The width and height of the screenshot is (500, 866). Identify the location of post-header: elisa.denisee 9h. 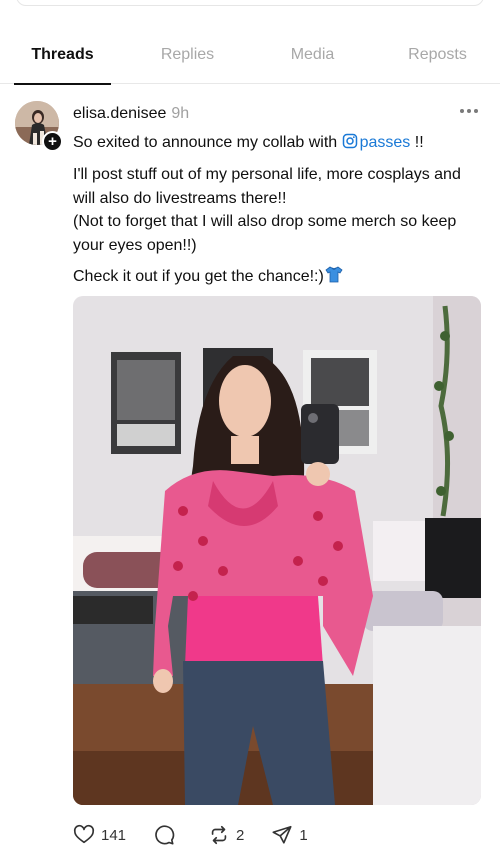
(131, 114).